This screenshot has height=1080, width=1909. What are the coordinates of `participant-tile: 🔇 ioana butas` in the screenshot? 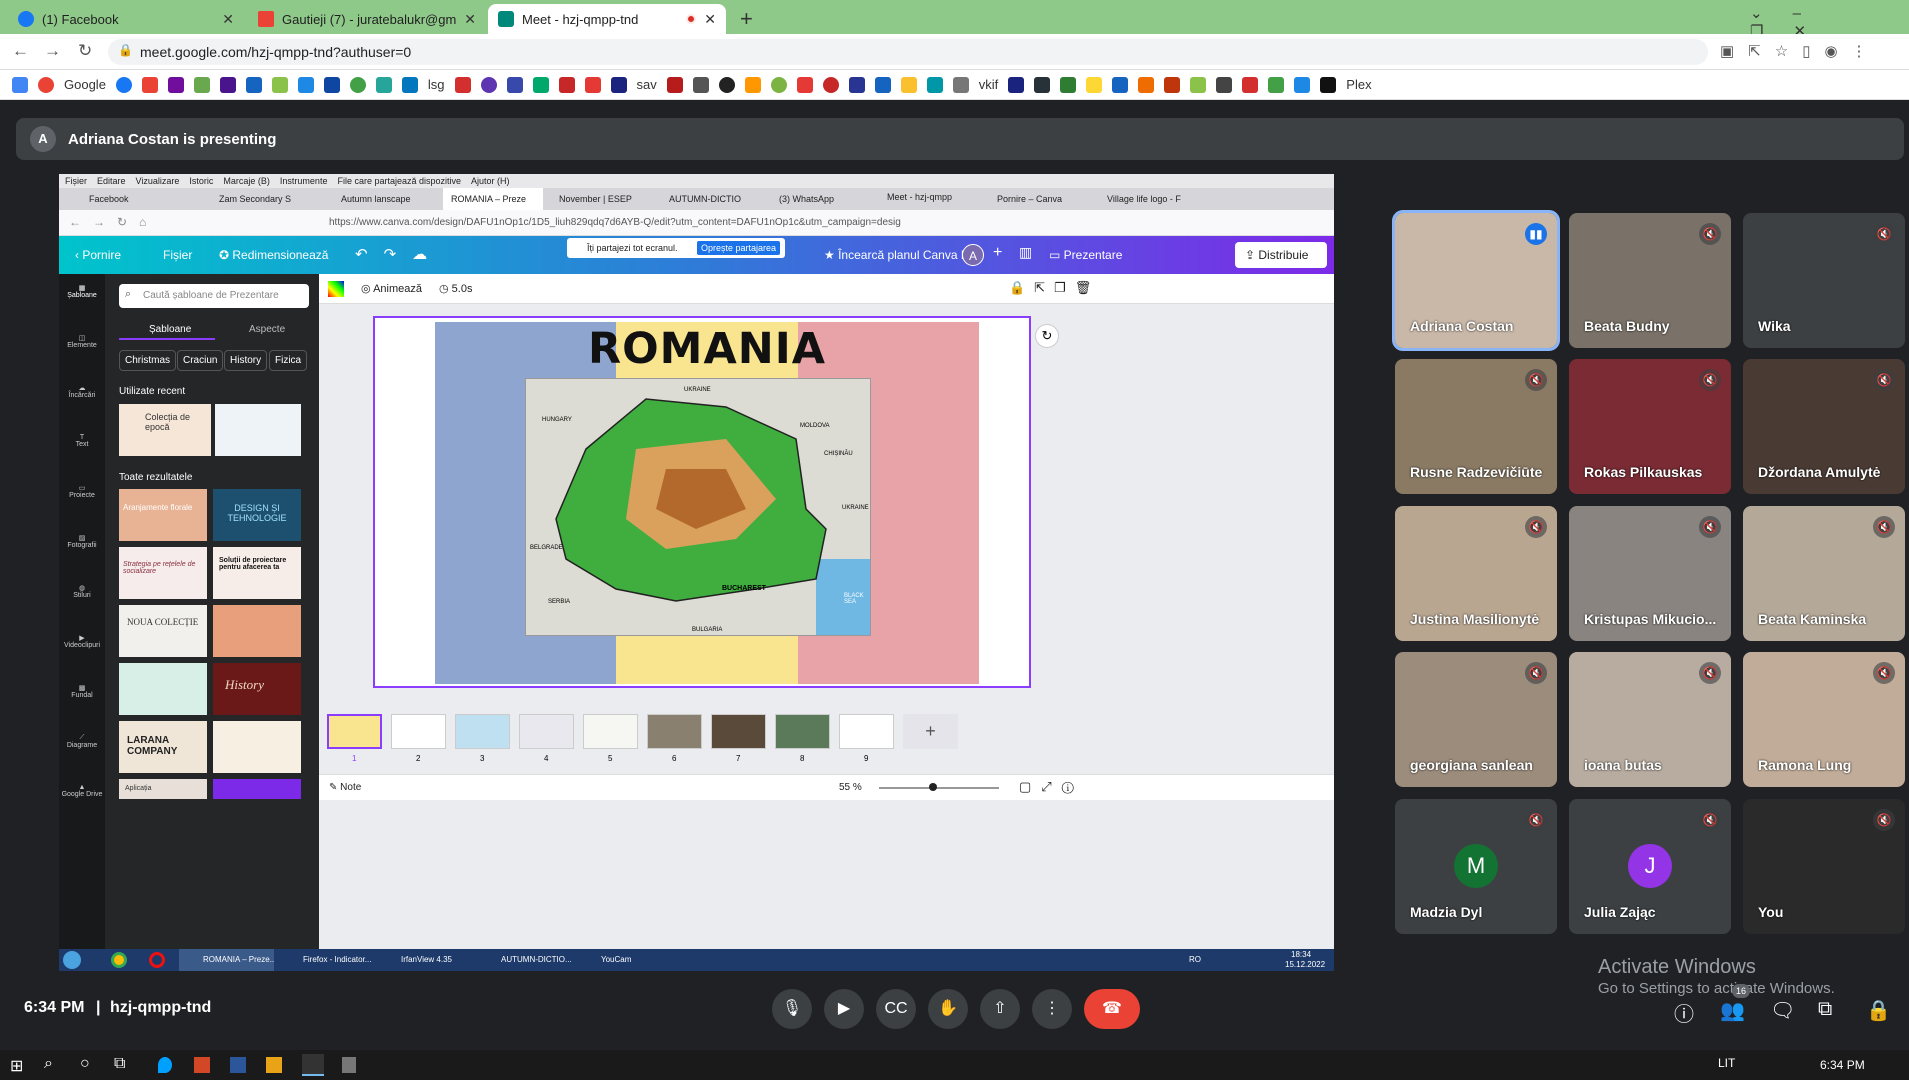 It's located at (1650, 719).